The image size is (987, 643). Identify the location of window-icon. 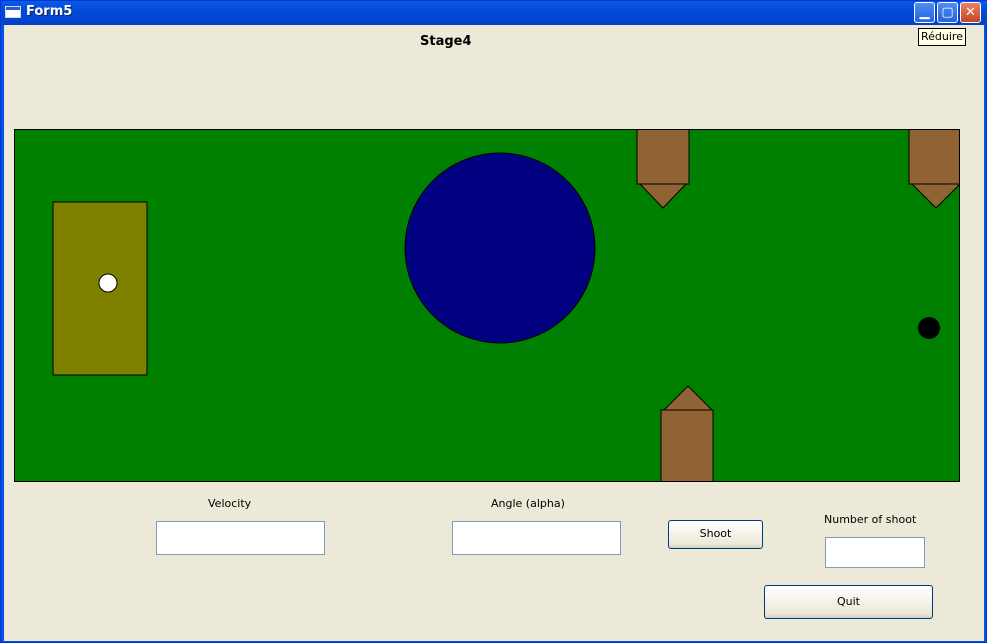
(13, 12).